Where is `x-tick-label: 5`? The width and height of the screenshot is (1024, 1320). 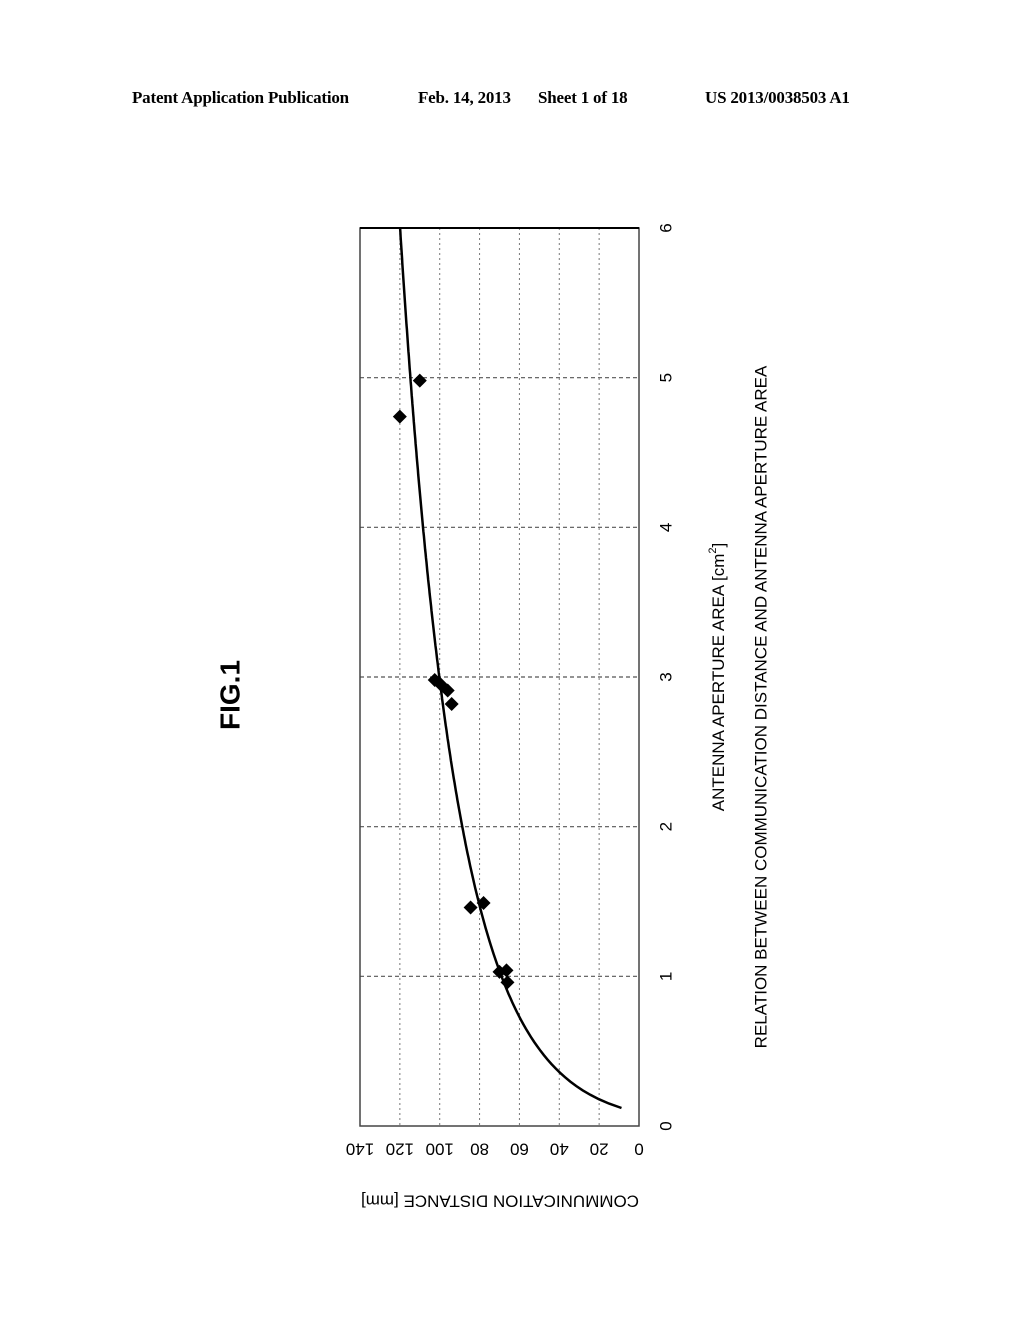 x-tick-label: 5 is located at coordinates (665, 377).